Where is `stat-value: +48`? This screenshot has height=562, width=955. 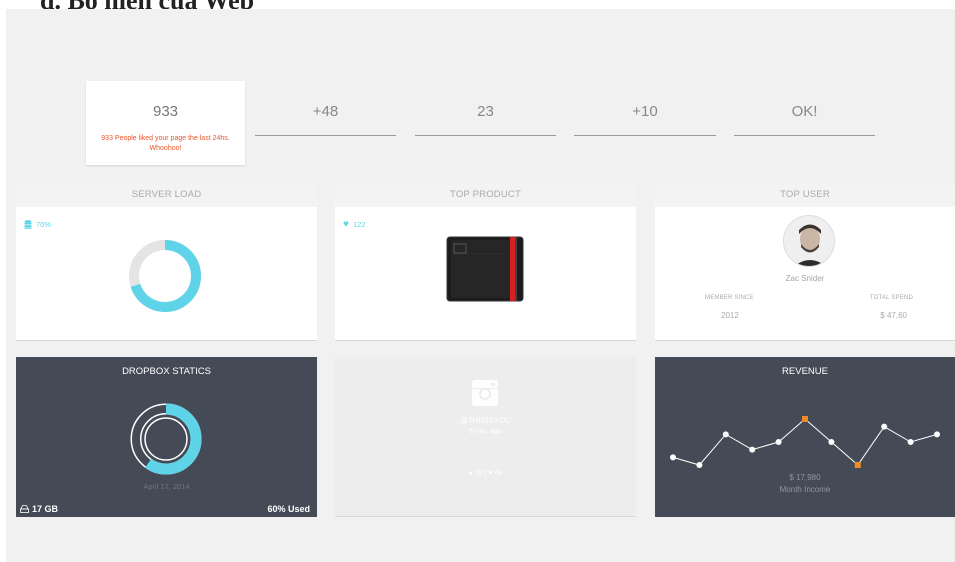 stat-value: +48 is located at coordinates (325, 111).